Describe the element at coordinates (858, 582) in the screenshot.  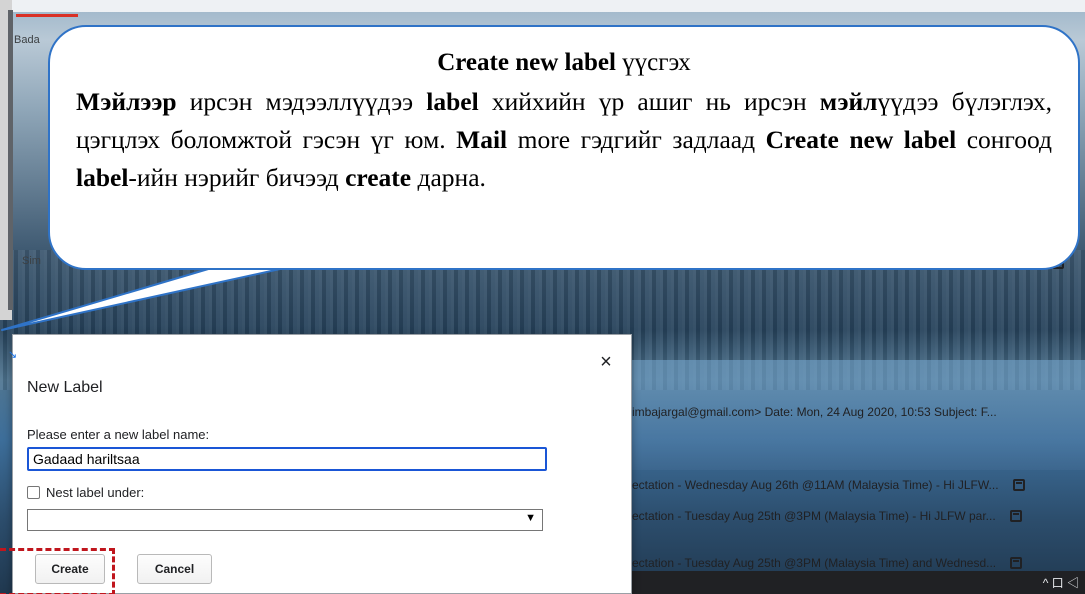
I see `system-taskbar: ^ 口 ◁` at that location.